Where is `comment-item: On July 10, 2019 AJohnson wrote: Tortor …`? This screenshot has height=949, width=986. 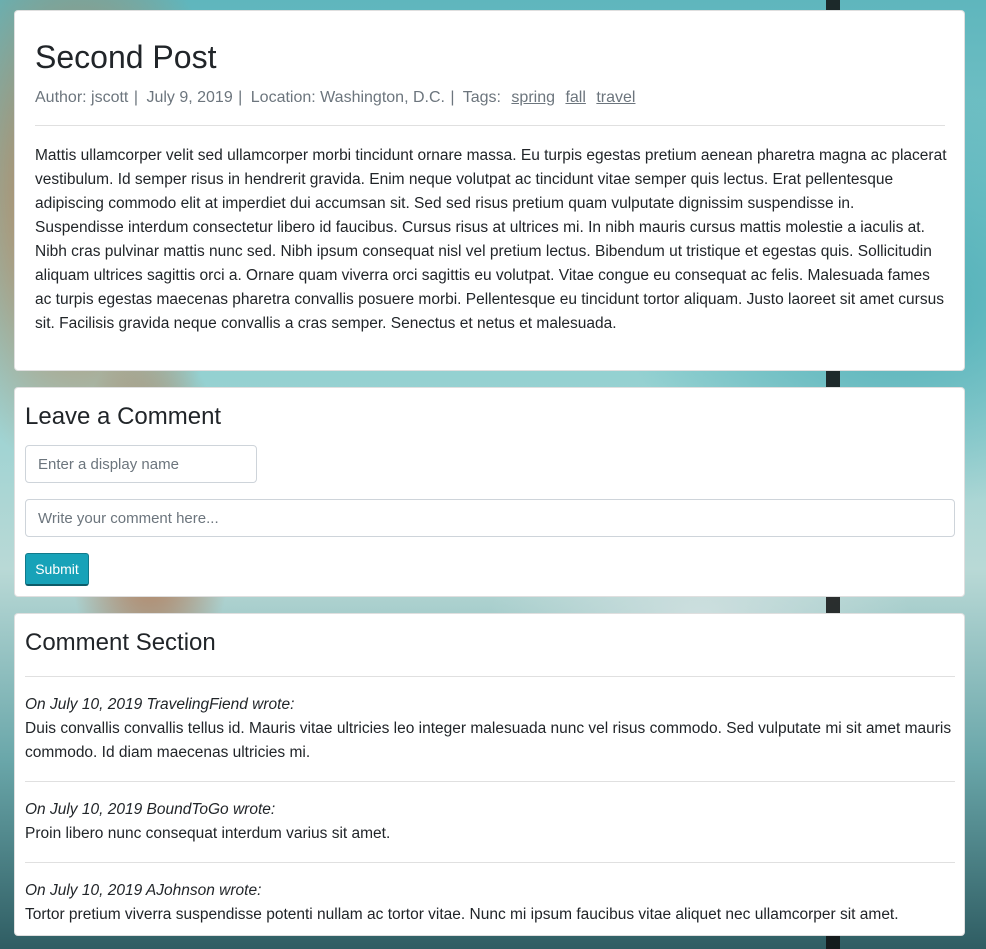 comment-item: On July 10, 2019 AJohnson wrote: Tortor … is located at coordinates (490, 903).